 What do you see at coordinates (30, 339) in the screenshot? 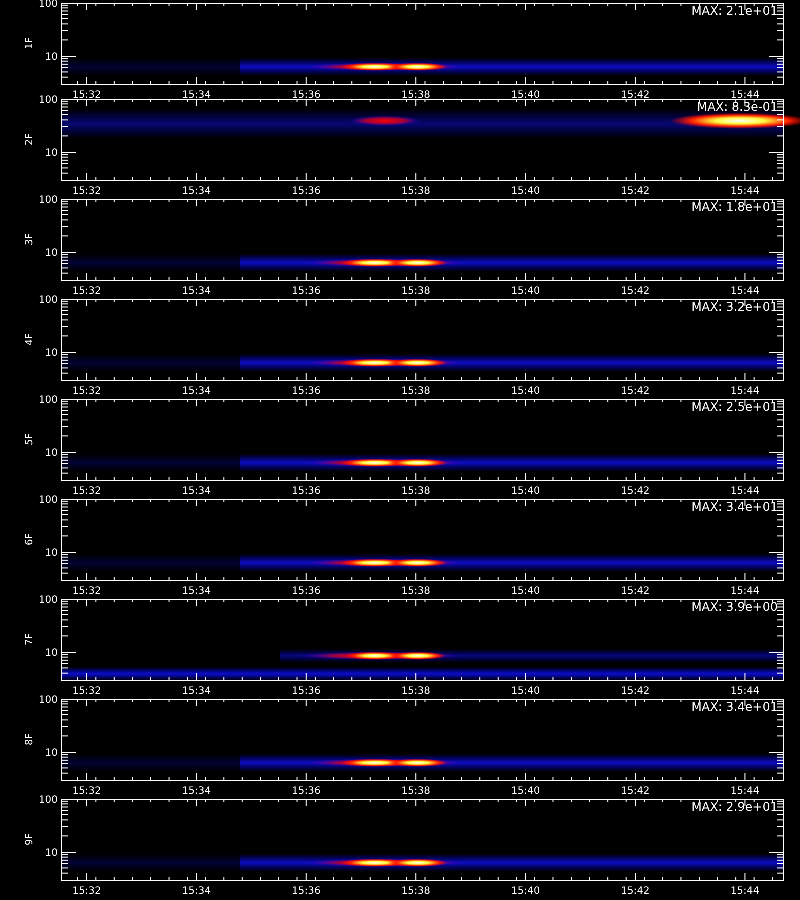
I see `channel-label: 4F` at bounding box center [30, 339].